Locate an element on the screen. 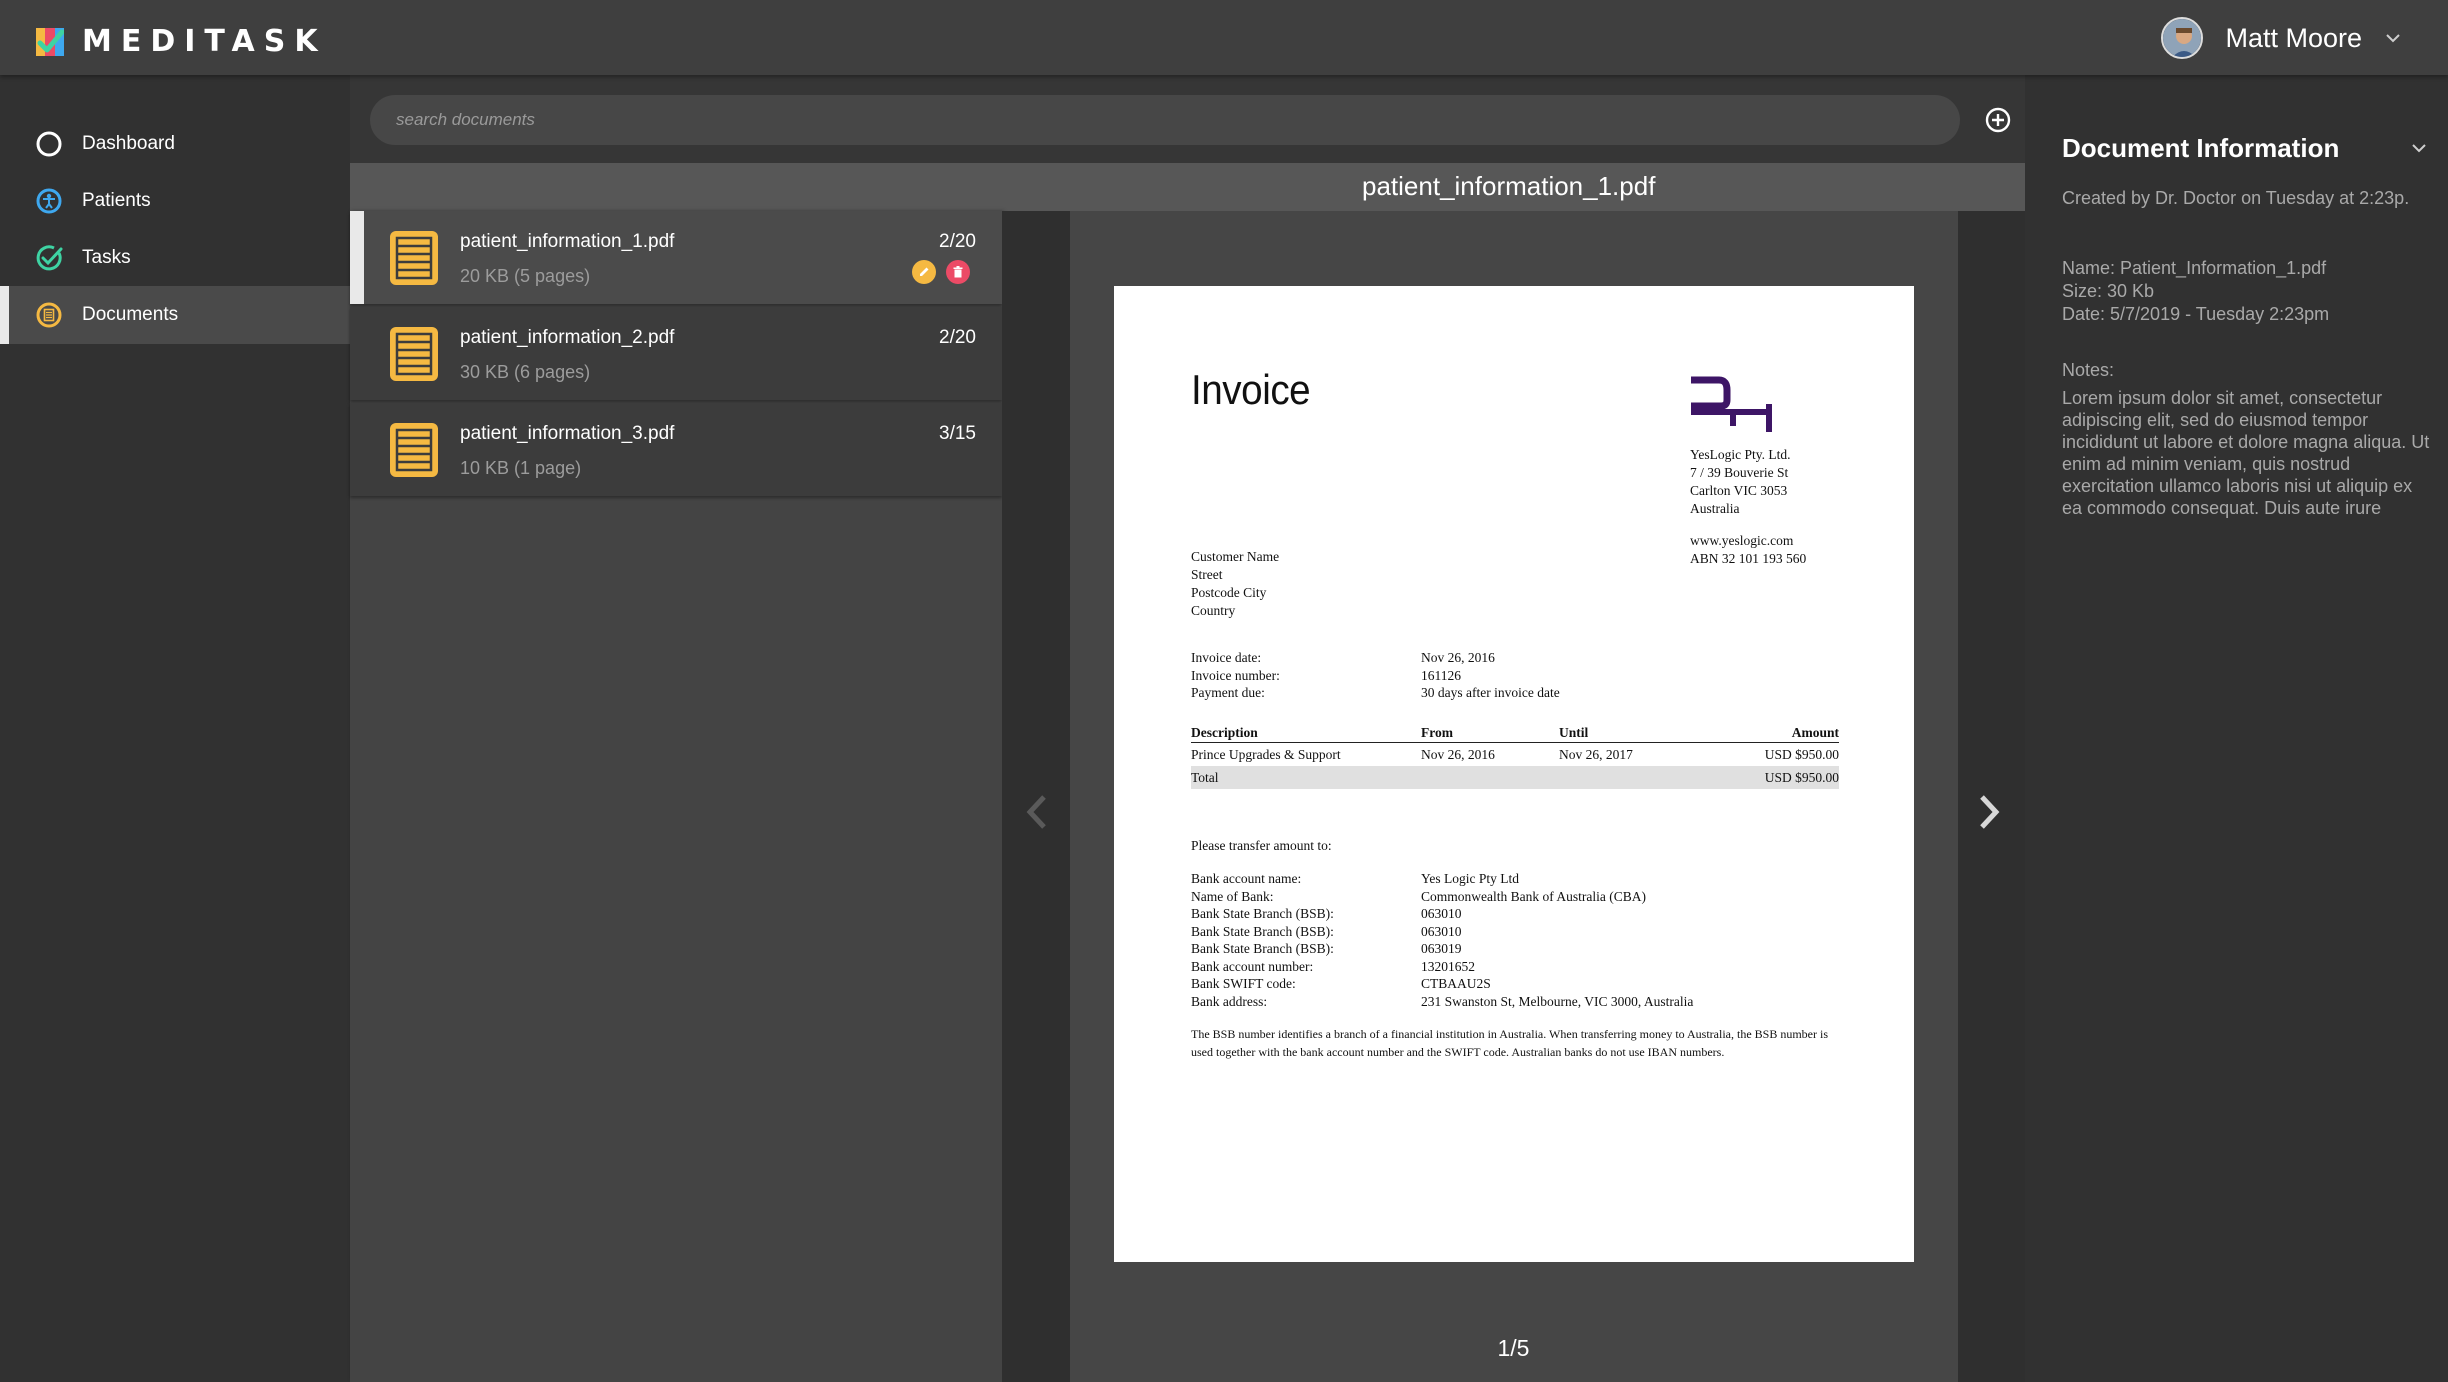 The width and height of the screenshot is (2448, 1382). logo-check-icon is located at coordinates (50, 41).